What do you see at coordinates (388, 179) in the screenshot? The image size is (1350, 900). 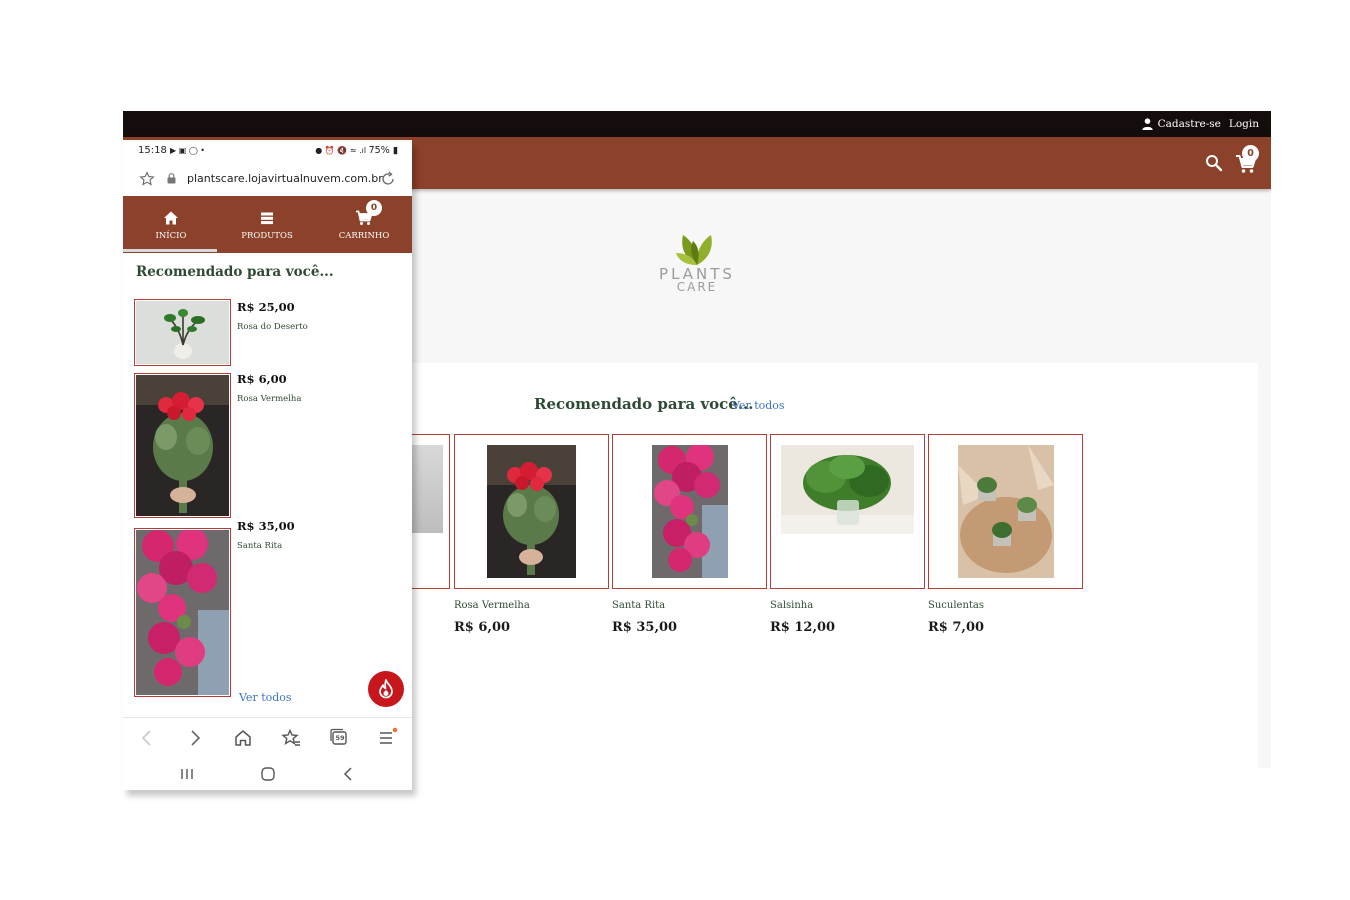 I see `reload-icon` at bounding box center [388, 179].